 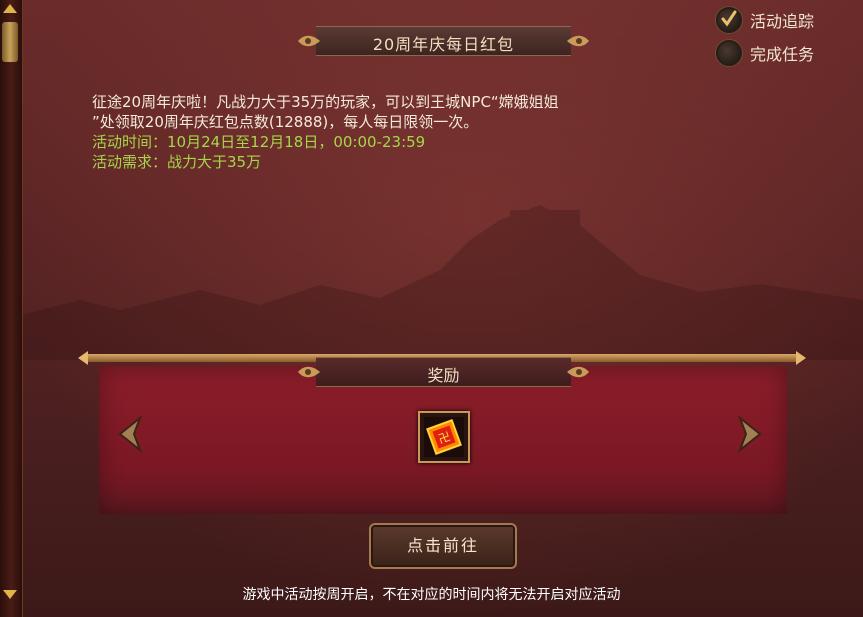 I want to click on red-envelope-icon: 卍, so click(x=444, y=437).